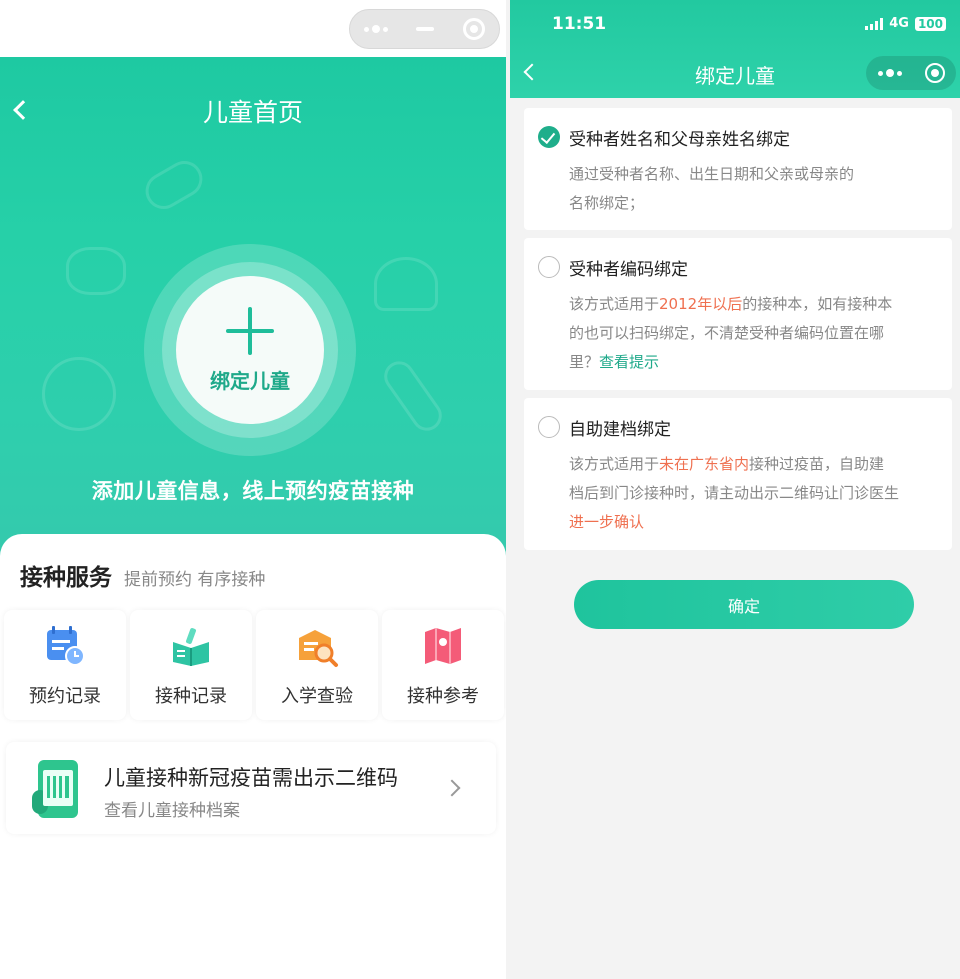  I want to click on option-title: 受种者姓名和父母亲姓名绑定, so click(679, 140).